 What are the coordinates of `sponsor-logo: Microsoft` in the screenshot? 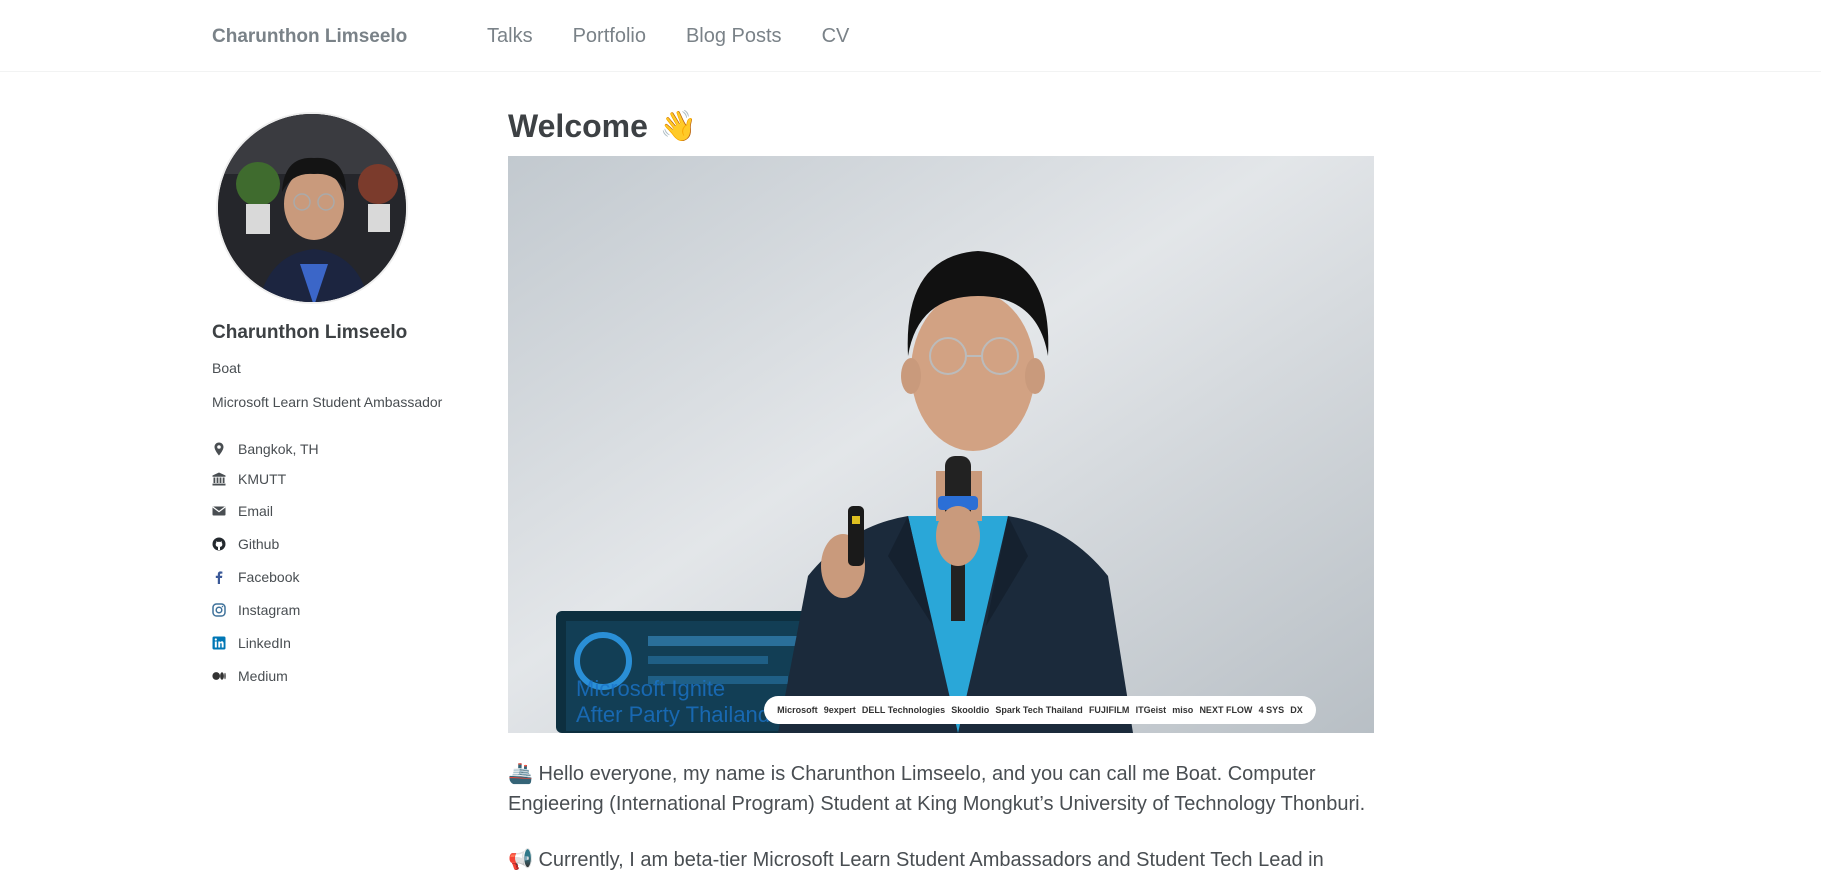 It's located at (797, 710).